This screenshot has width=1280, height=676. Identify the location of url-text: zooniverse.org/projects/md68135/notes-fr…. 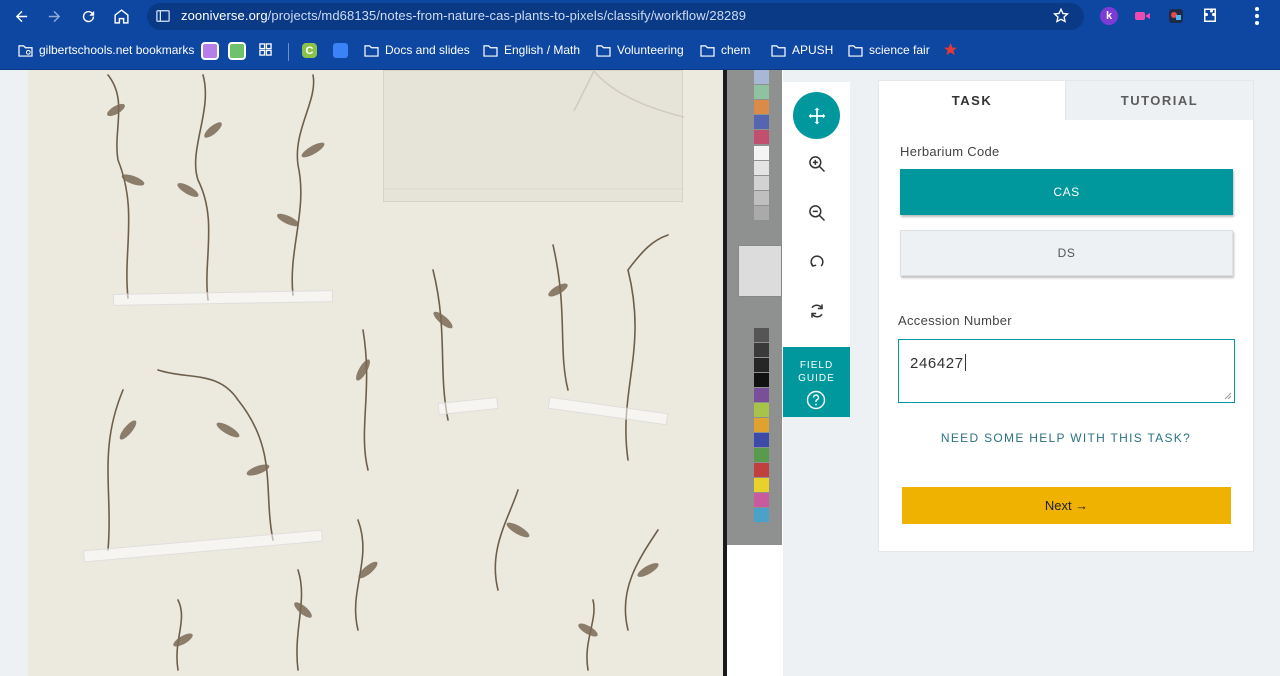
(463, 15).